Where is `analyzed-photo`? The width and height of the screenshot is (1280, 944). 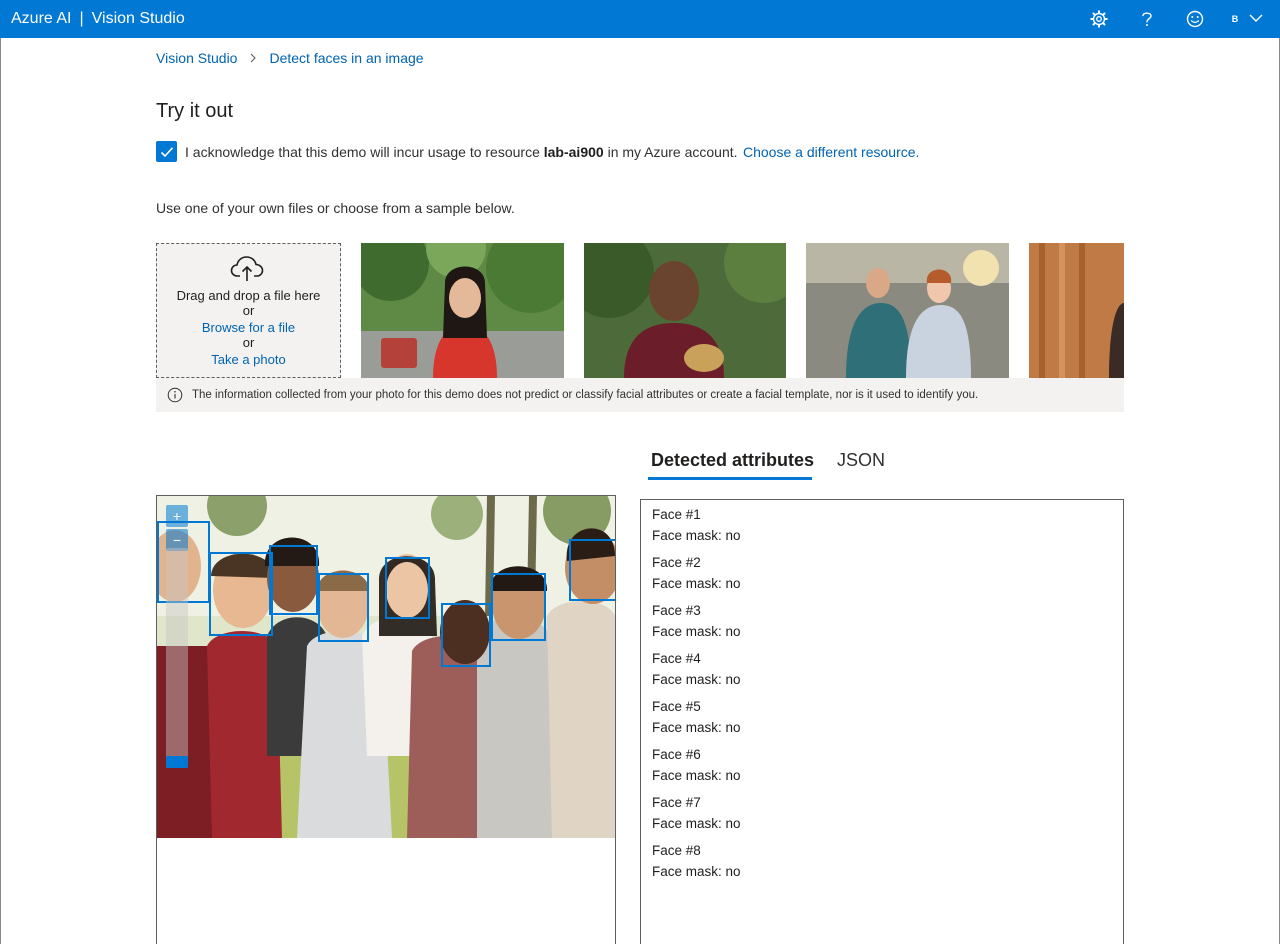
analyzed-photo is located at coordinates (386, 667).